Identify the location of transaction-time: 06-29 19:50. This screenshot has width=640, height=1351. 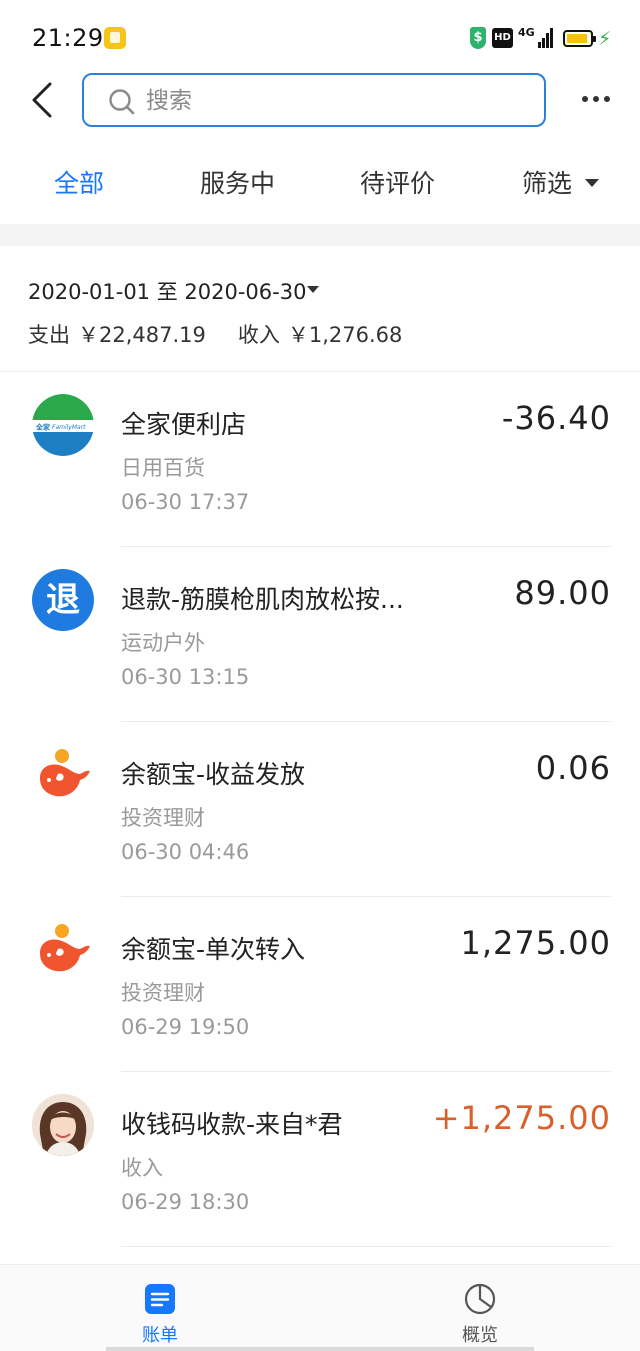
(185, 1027).